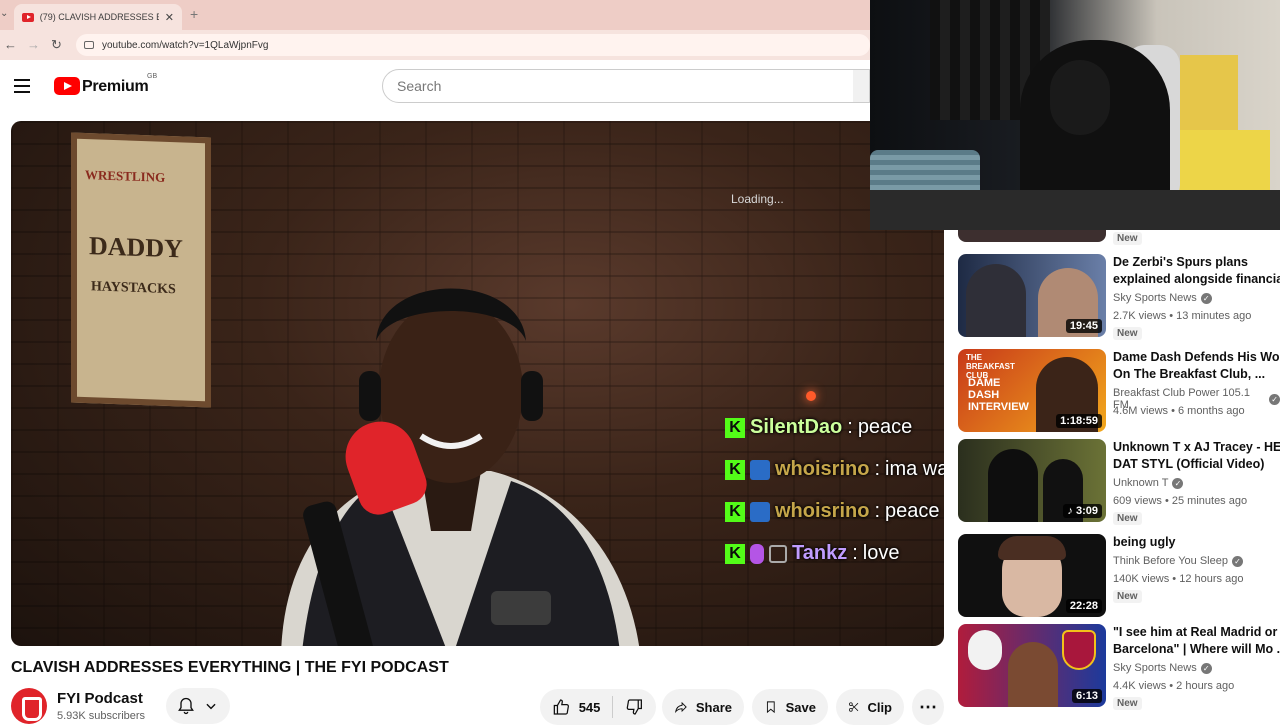  Describe the element at coordinates (811, 396) in the screenshot. I see `studio-lamp` at that location.